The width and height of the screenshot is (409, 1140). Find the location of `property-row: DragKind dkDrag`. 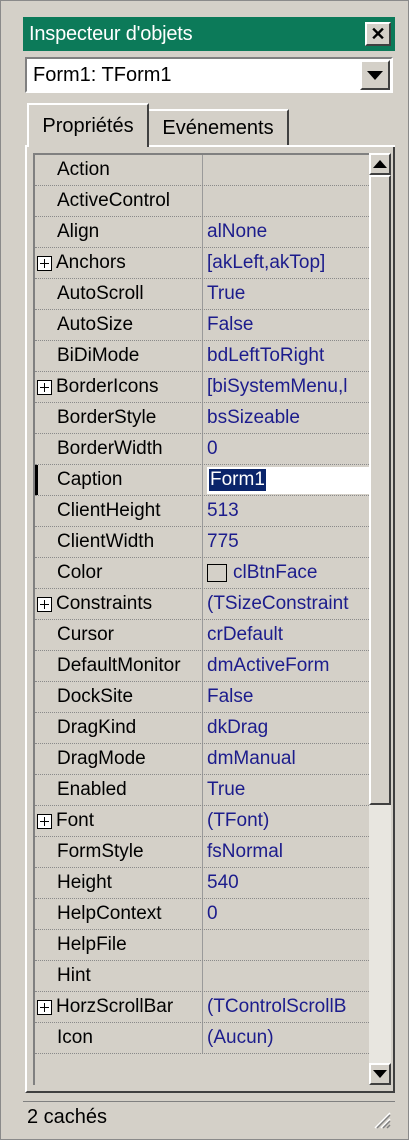

property-row: DragKind dkDrag is located at coordinates (202, 728).